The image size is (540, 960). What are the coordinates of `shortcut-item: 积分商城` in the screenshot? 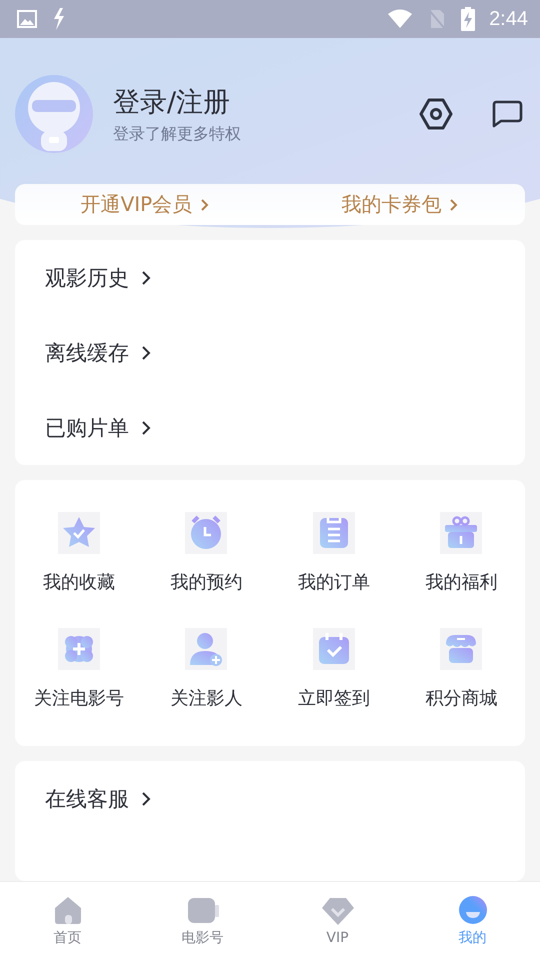 It's located at (461, 669).